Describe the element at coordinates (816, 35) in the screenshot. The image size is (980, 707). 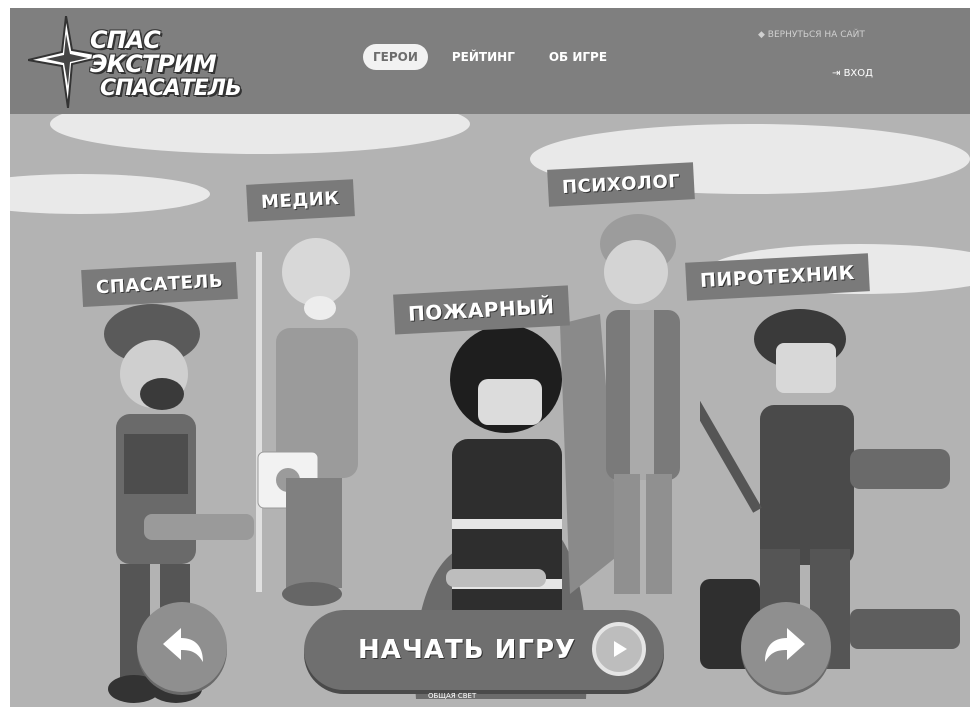
I see `back-to-site-label: ВЕРНУТЬСЯ НА САЙТ` at that location.